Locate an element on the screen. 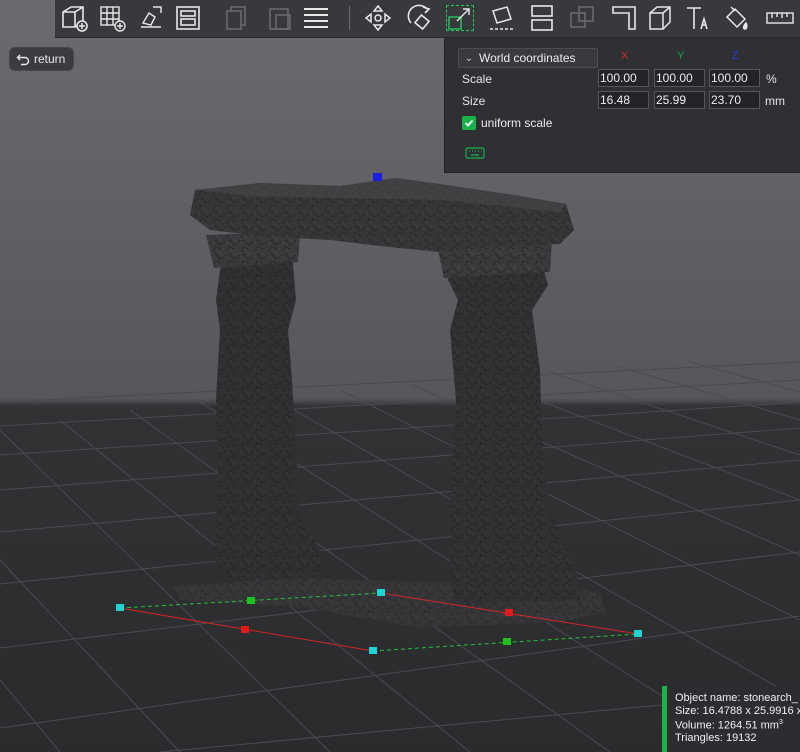 The height and width of the screenshot is (752, 800). cube-icon is located at coordinates (660, 18).